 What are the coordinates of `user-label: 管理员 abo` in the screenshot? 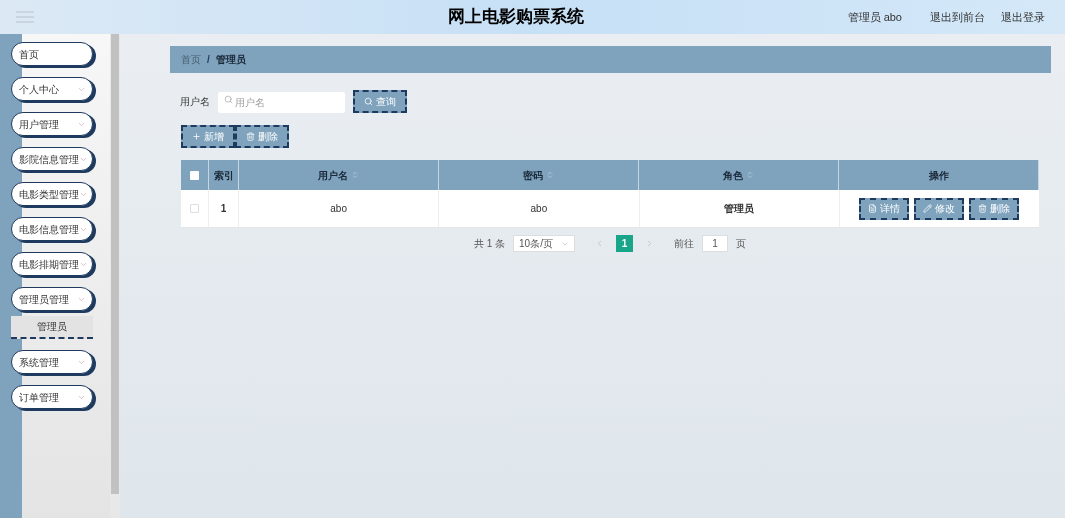 It's located at (874, 17).